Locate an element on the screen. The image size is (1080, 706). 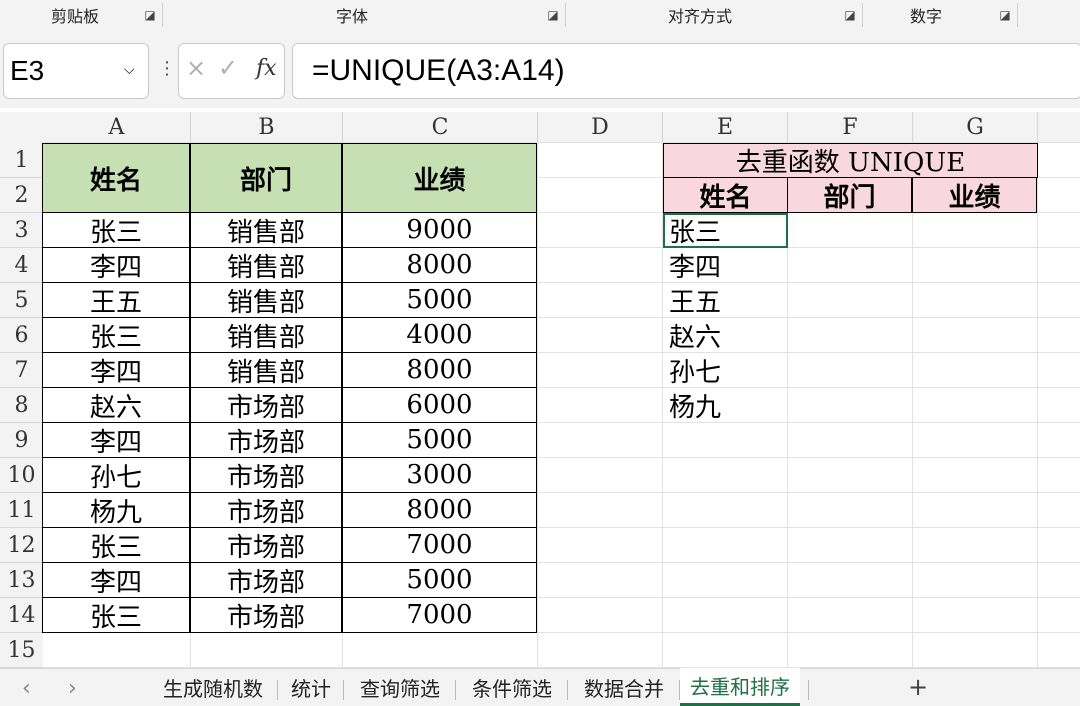
row-header-9: 9 is located at coordinates (21, 440).